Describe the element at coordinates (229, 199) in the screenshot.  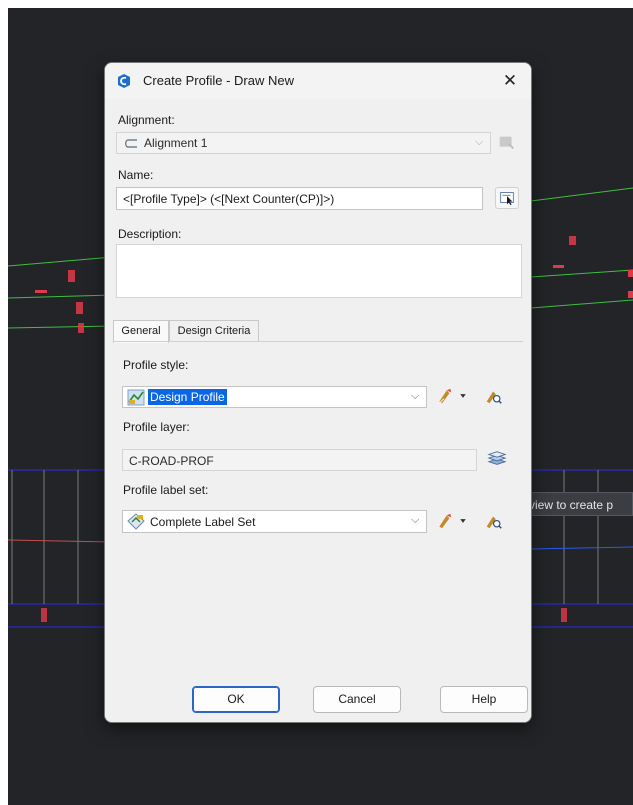
I see `name-value: <[Profile Type]> (<[Next Counter(CP)]>)` at that location.